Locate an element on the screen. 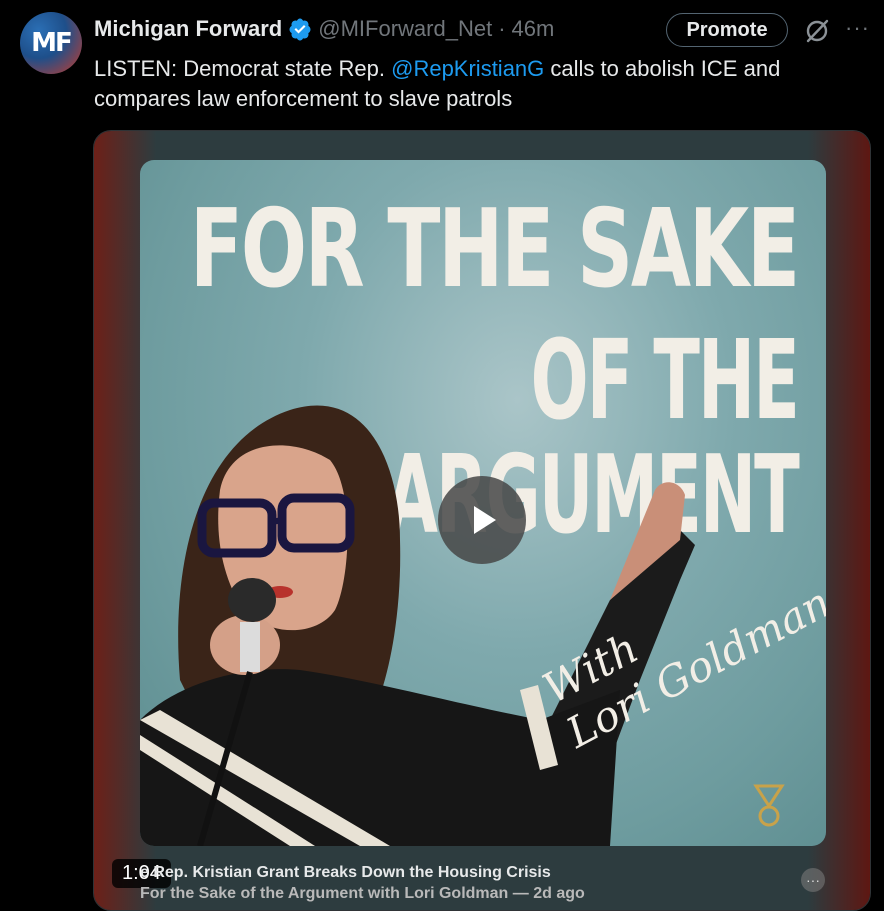  timestamp: 46m is located at coordinates (533, 29).